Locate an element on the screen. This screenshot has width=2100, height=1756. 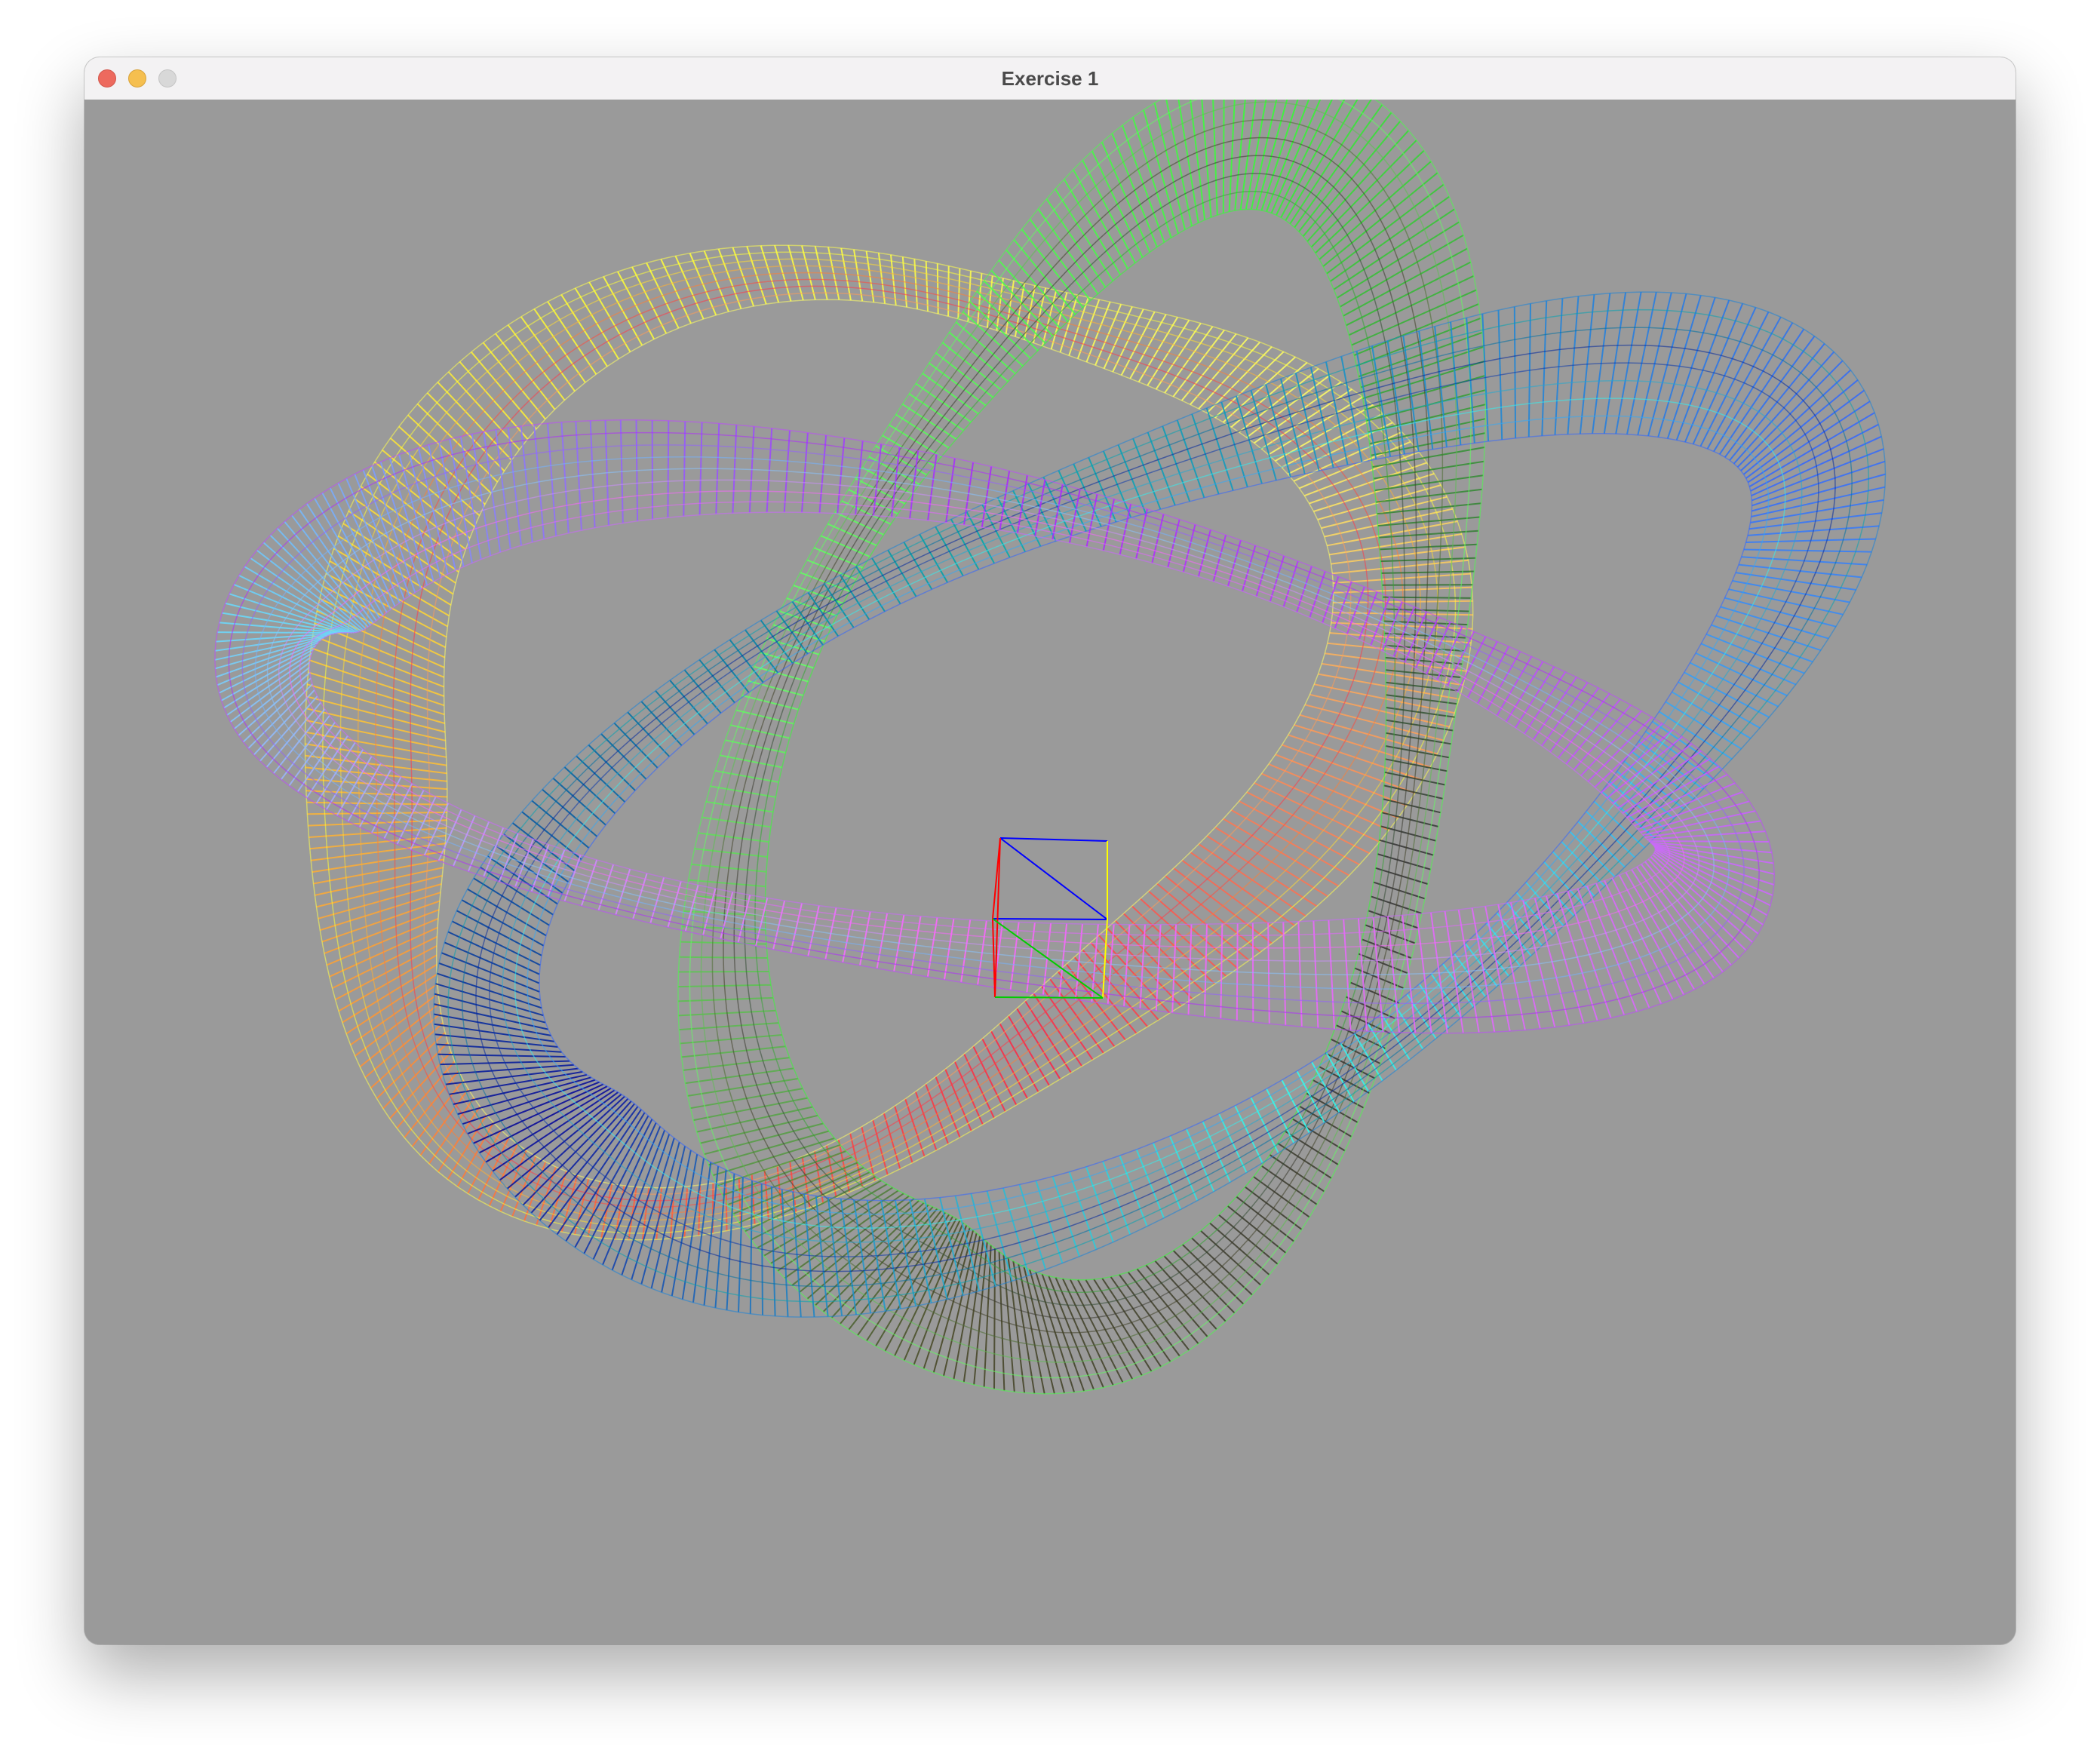
title-bar: Exercise 1 is located at coordinates (1050, 78).